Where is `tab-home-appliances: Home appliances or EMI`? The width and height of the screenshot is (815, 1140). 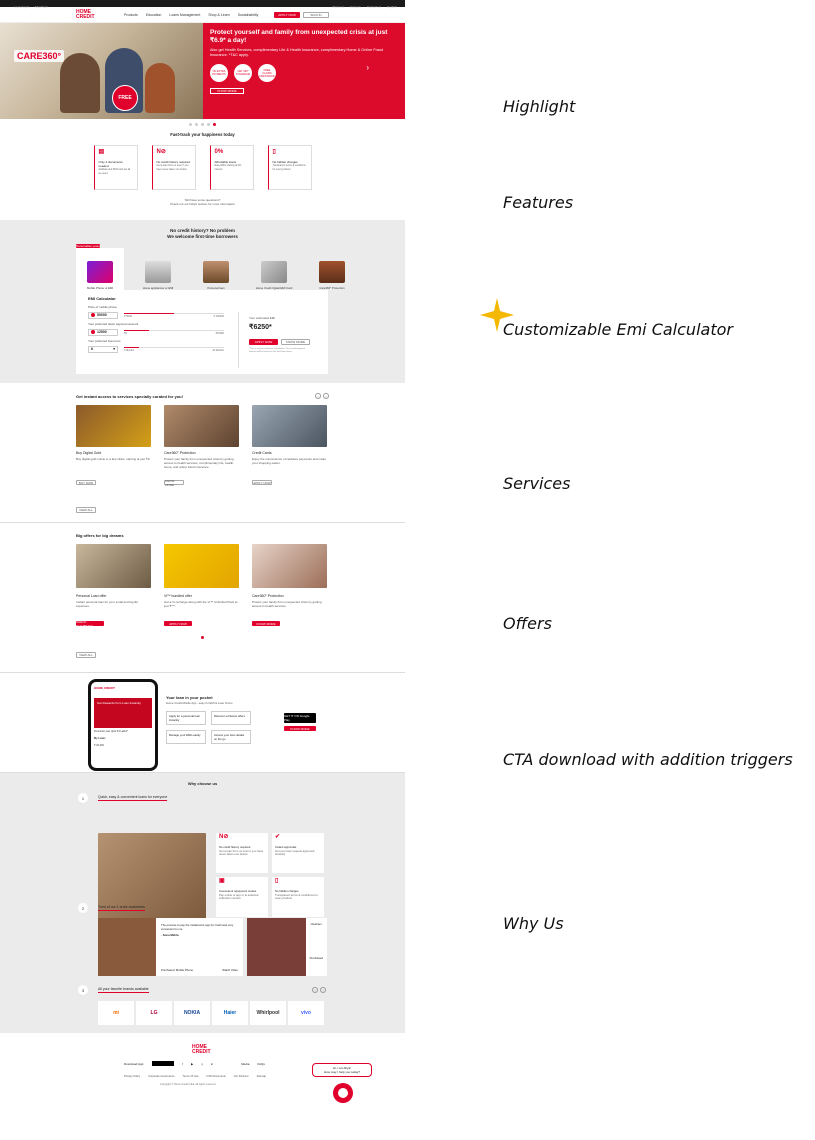
tab-home-appliances: Home appliances or EMI is located at coordinates (158, 270).